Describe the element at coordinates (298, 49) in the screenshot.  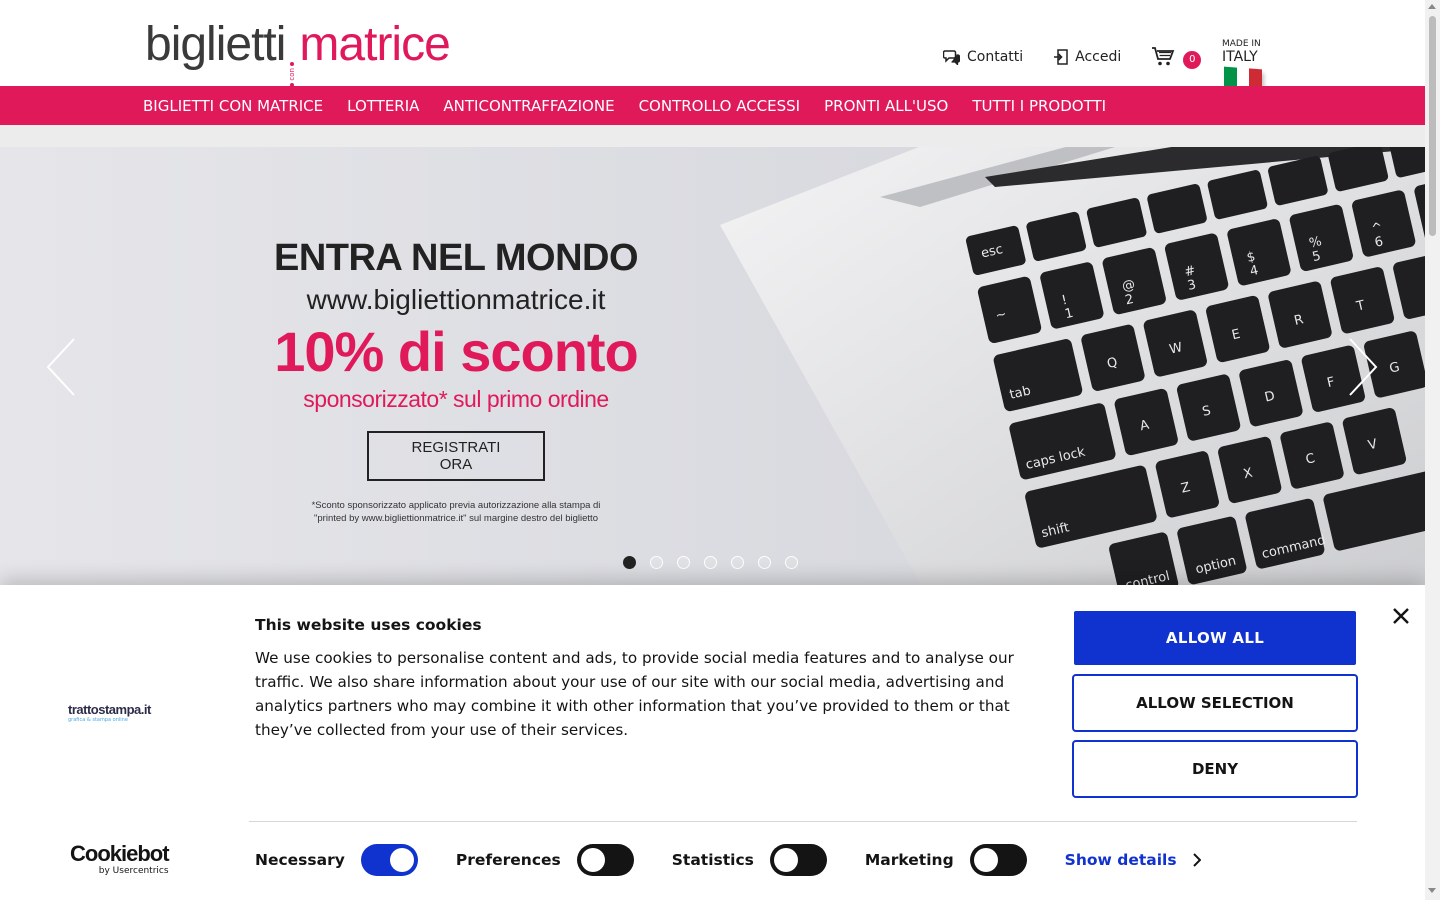
I see `site-logo: biglietti con matrice` at that location.